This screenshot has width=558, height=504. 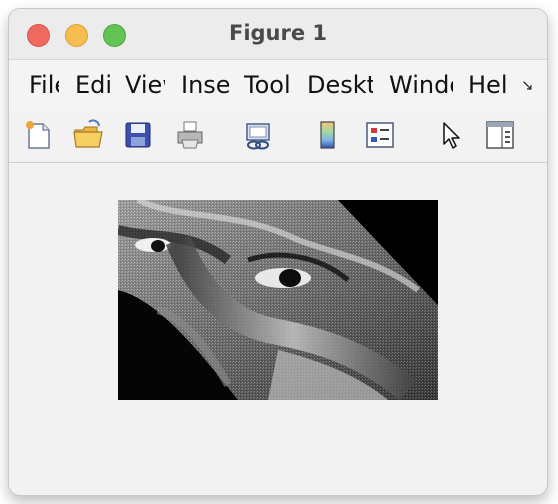 I want to click on link-plot-icon, so click(x=258, y=135).